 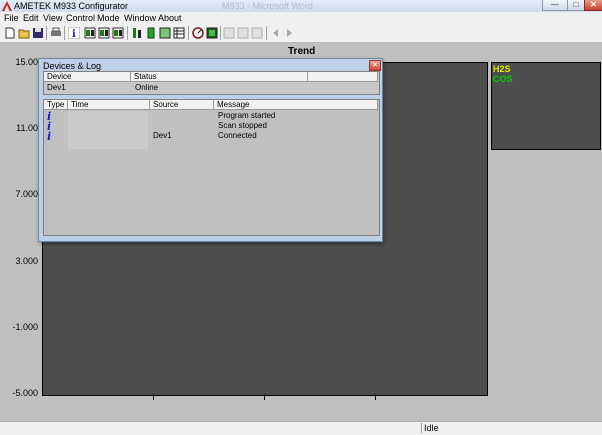 What do you see at coordinates (11, 18) in the screenshot?
I see `menu-file: File` at bounding box center [11, 18].